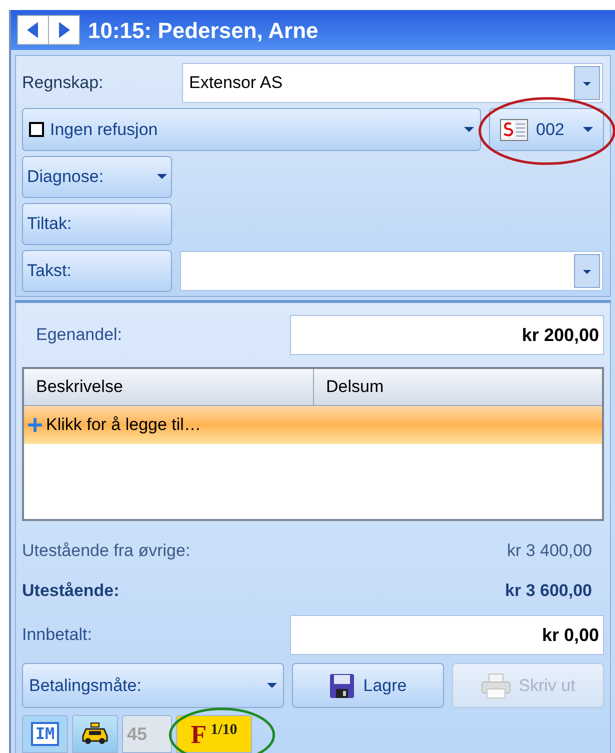 This screenshot has width=615, height=753. What do you see at coordinates (45, 734) in the screenshot?
I see `im-tab: IM` at bounding box center [45, 734].